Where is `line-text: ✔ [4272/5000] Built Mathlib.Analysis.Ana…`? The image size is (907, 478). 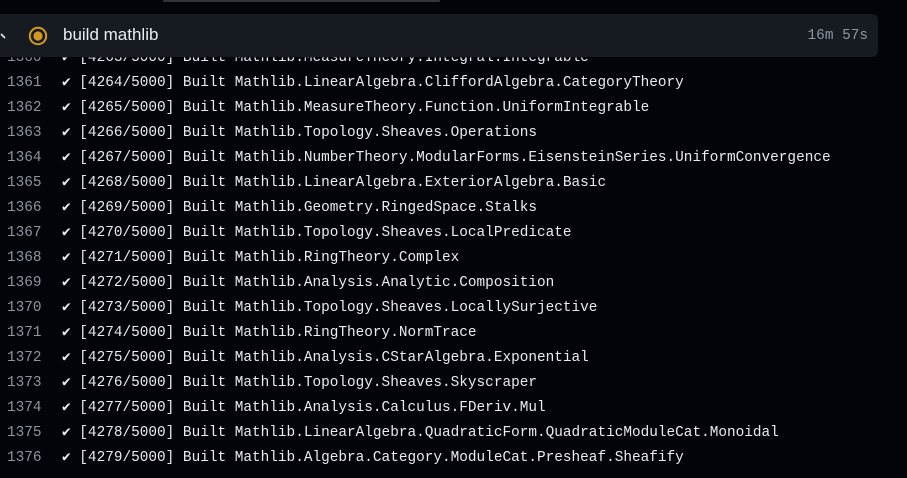
line-text: ✔ [4272/5000] Built Mathlib.Analysis.Ana… is located at coordinates (308, 283).